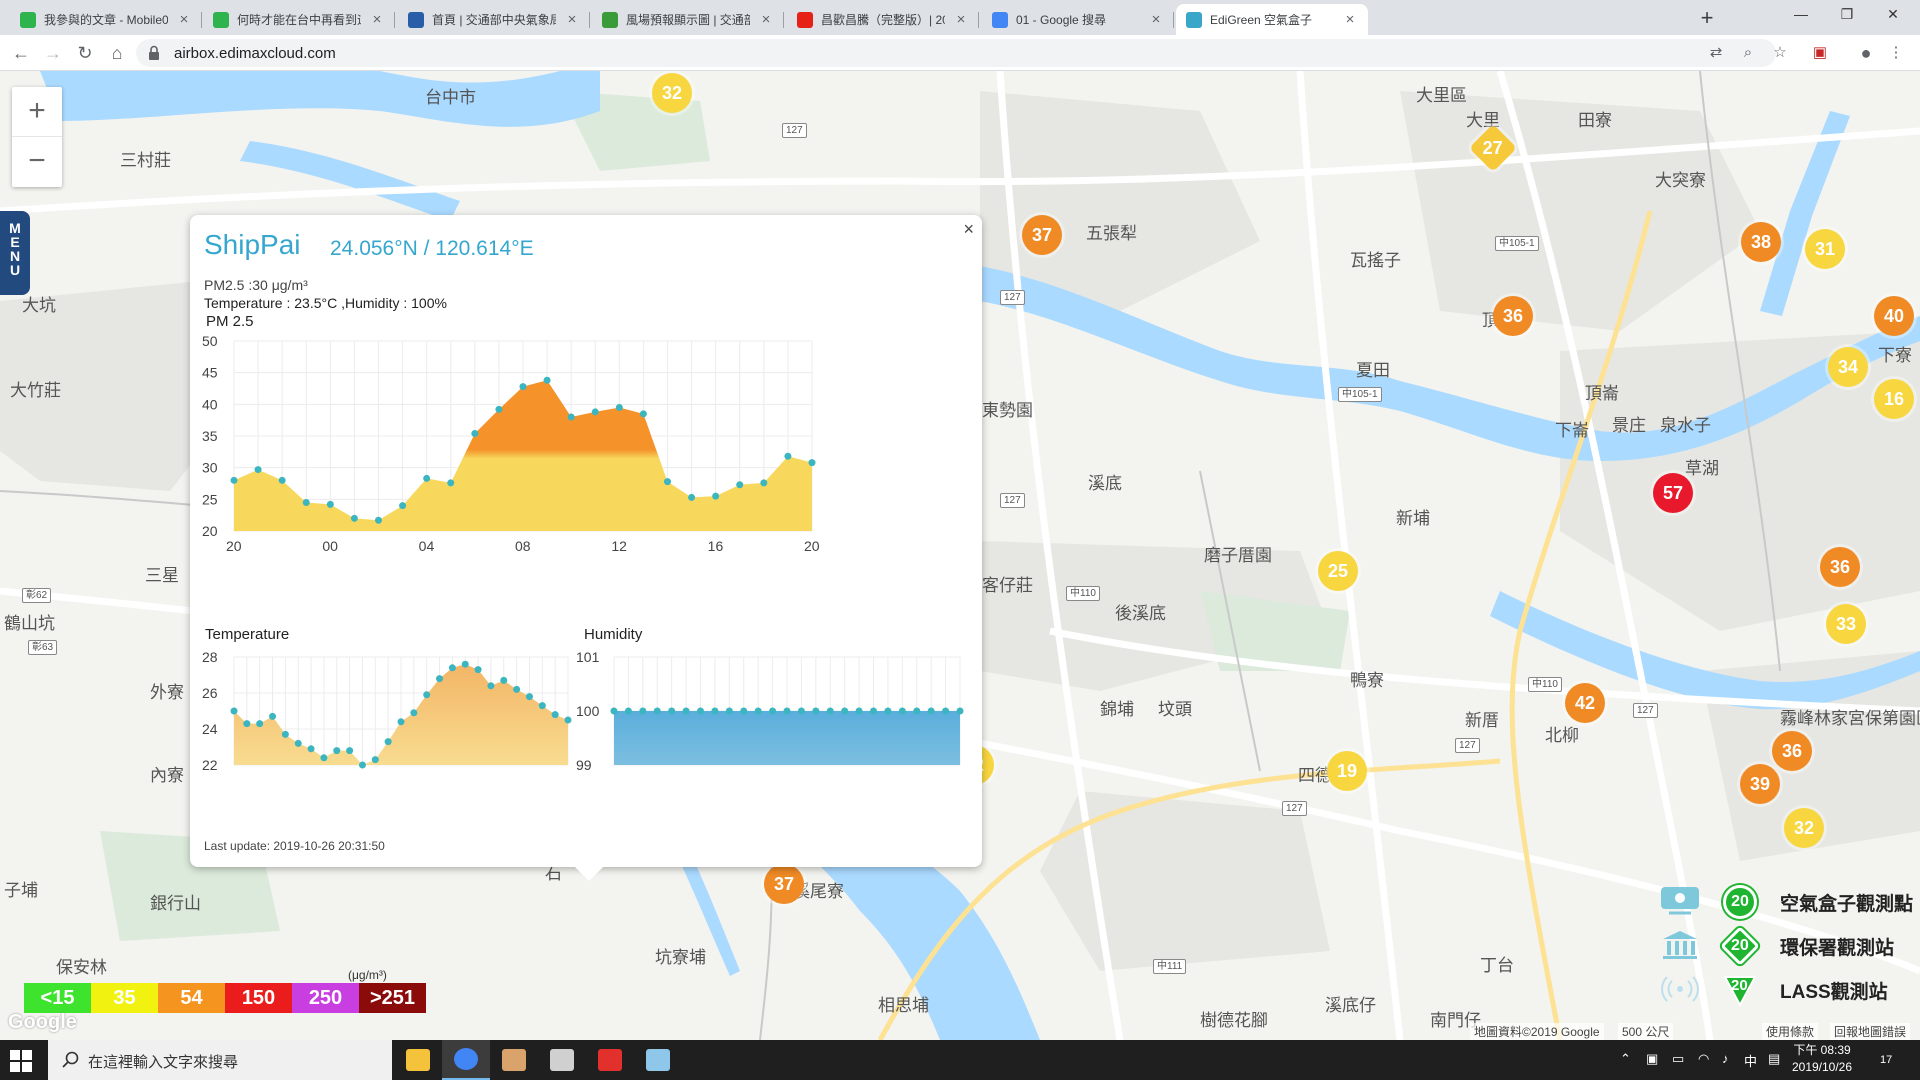 The image size is (1920, 1080). Describe the element at coordinates (1790, 1031) in the screenshot. I see `terms-link: 使用條款` at that location.